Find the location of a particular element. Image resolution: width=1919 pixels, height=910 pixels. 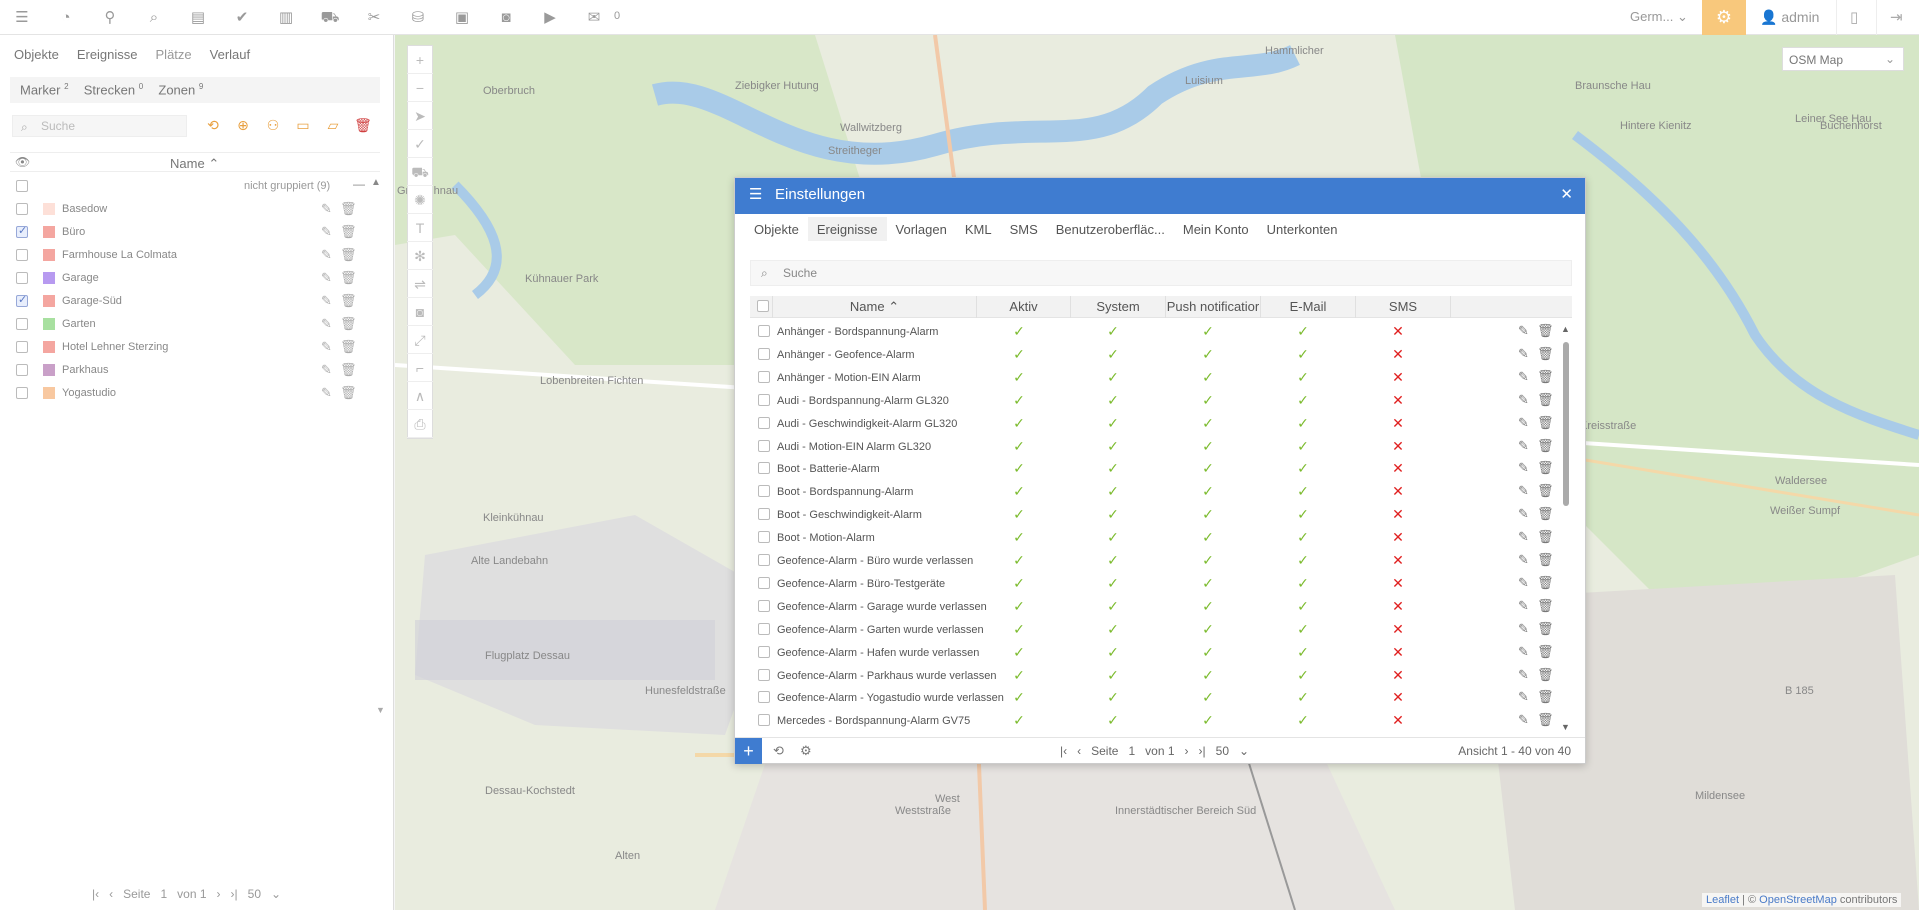

chat-icon: ✉ is located at coordinates (594, 18).